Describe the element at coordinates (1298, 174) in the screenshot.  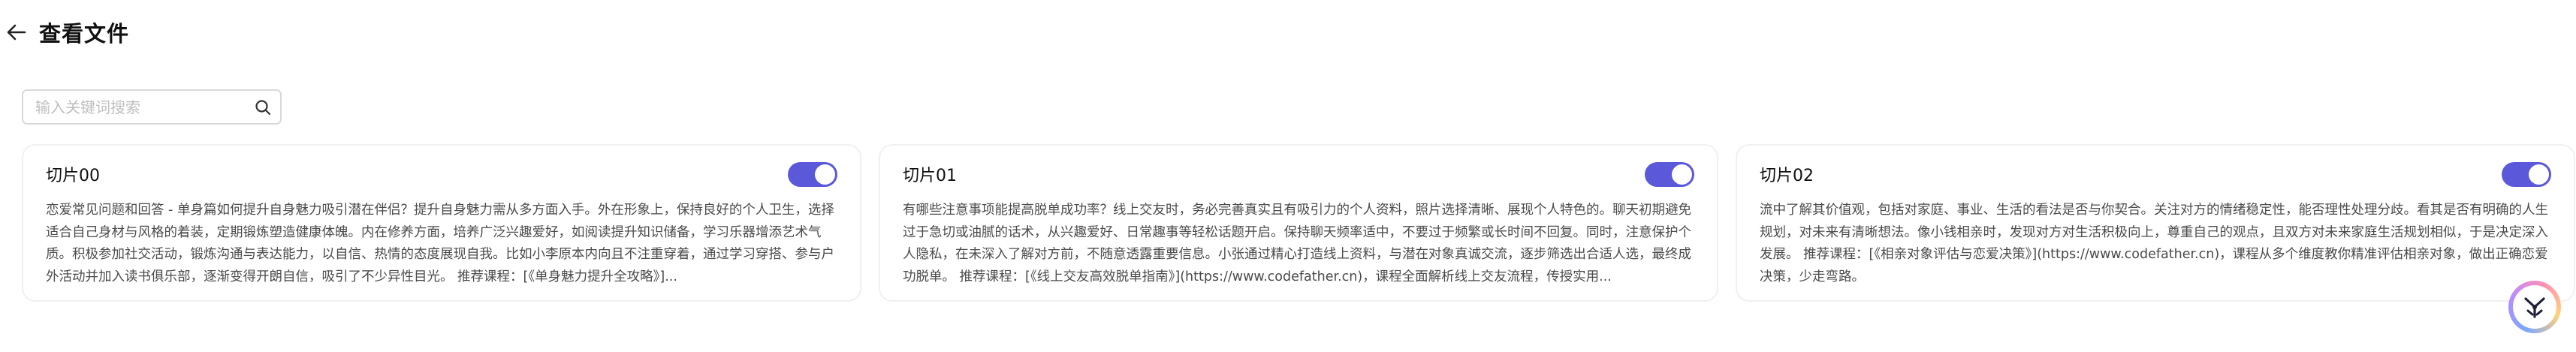
I see `card-header: 切片01` at that location.